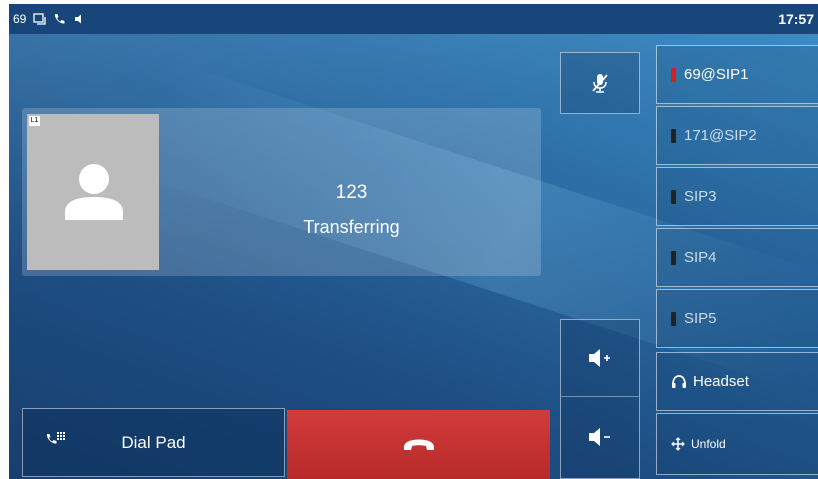 This screenshot has height=479, width=818. Describe the element at coordinates (700, 318) in the screenshot. I see `line-key-label: SIP5` at that location.